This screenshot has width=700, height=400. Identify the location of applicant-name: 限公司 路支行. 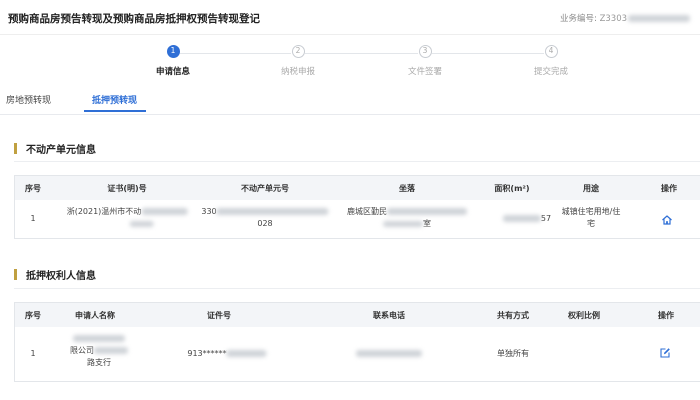
(99, 351).